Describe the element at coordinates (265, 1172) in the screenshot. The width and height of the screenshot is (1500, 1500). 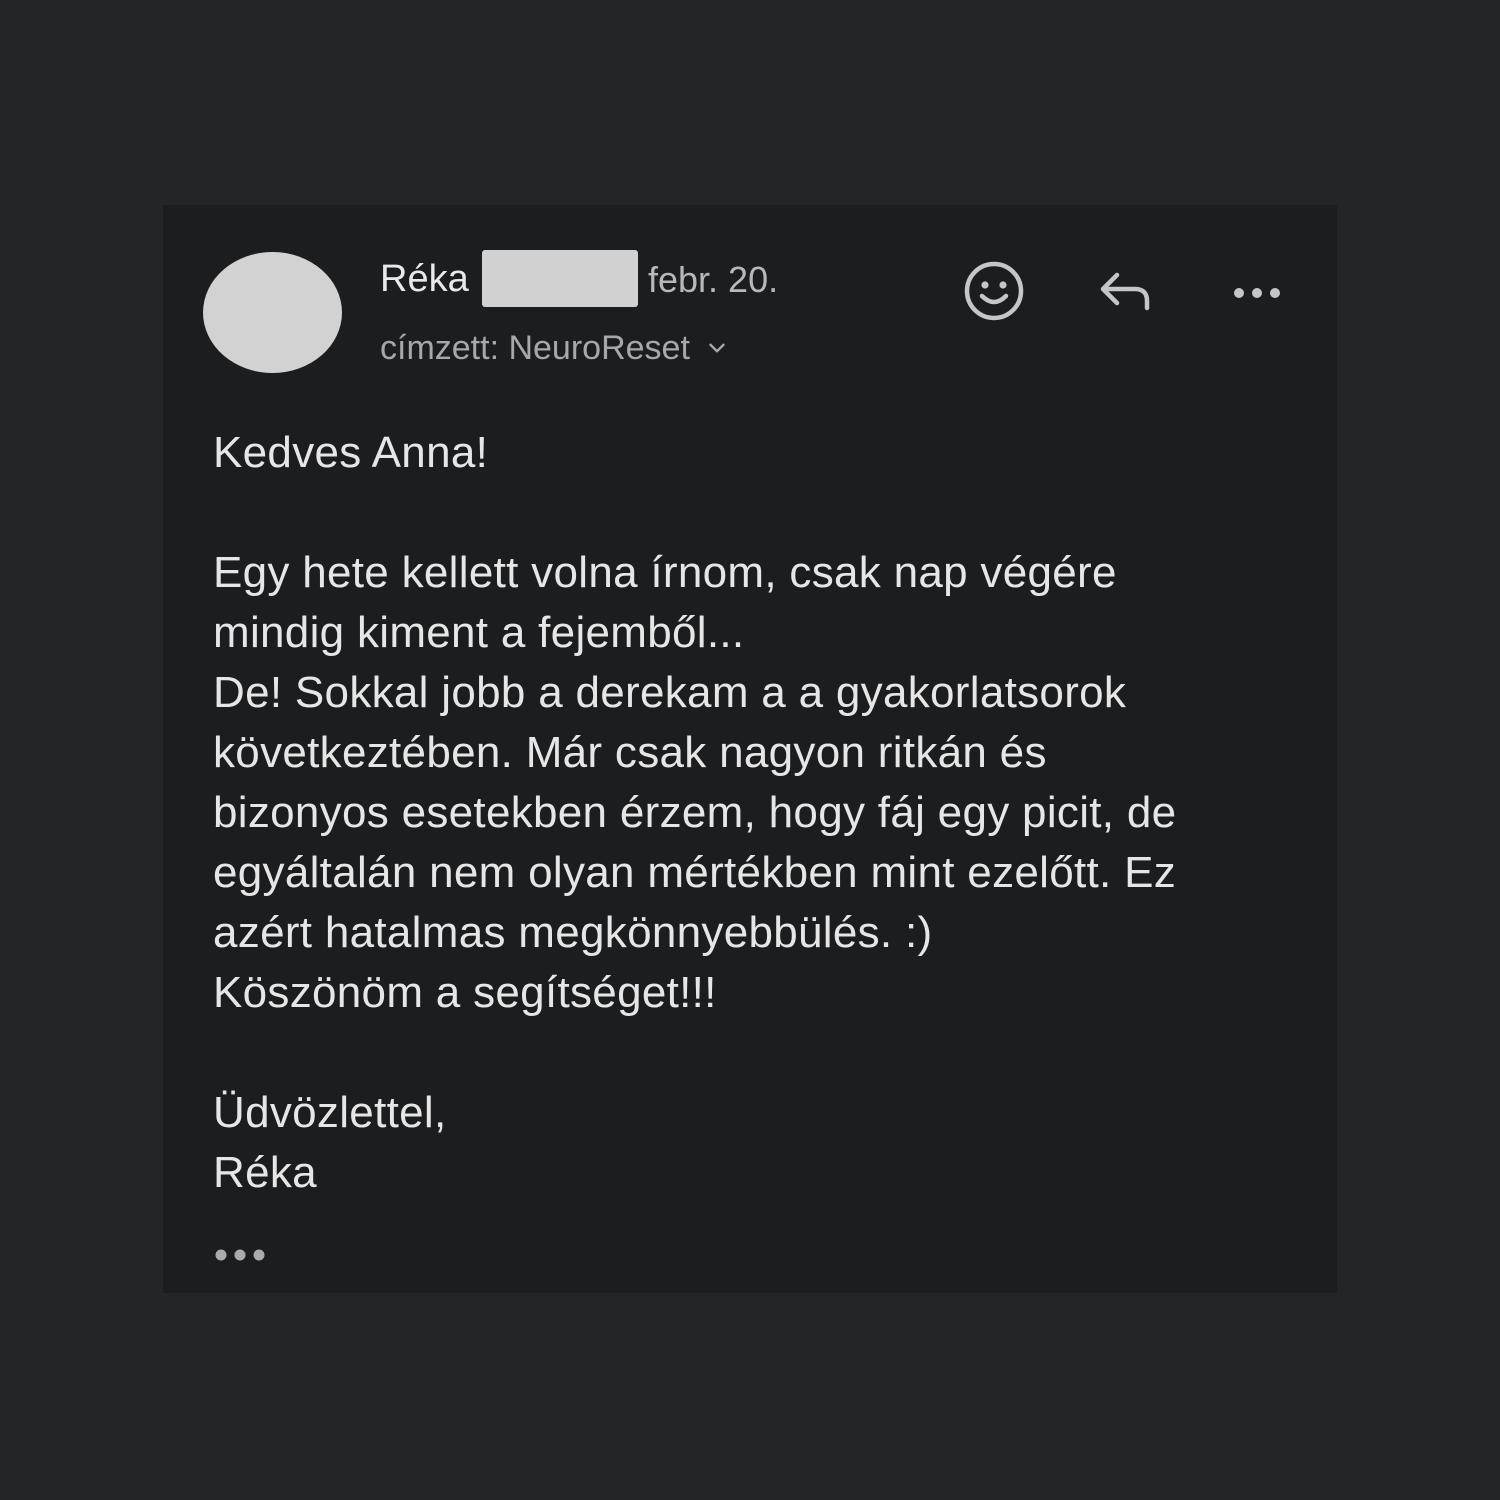
I see `signature: Réka` at that location.